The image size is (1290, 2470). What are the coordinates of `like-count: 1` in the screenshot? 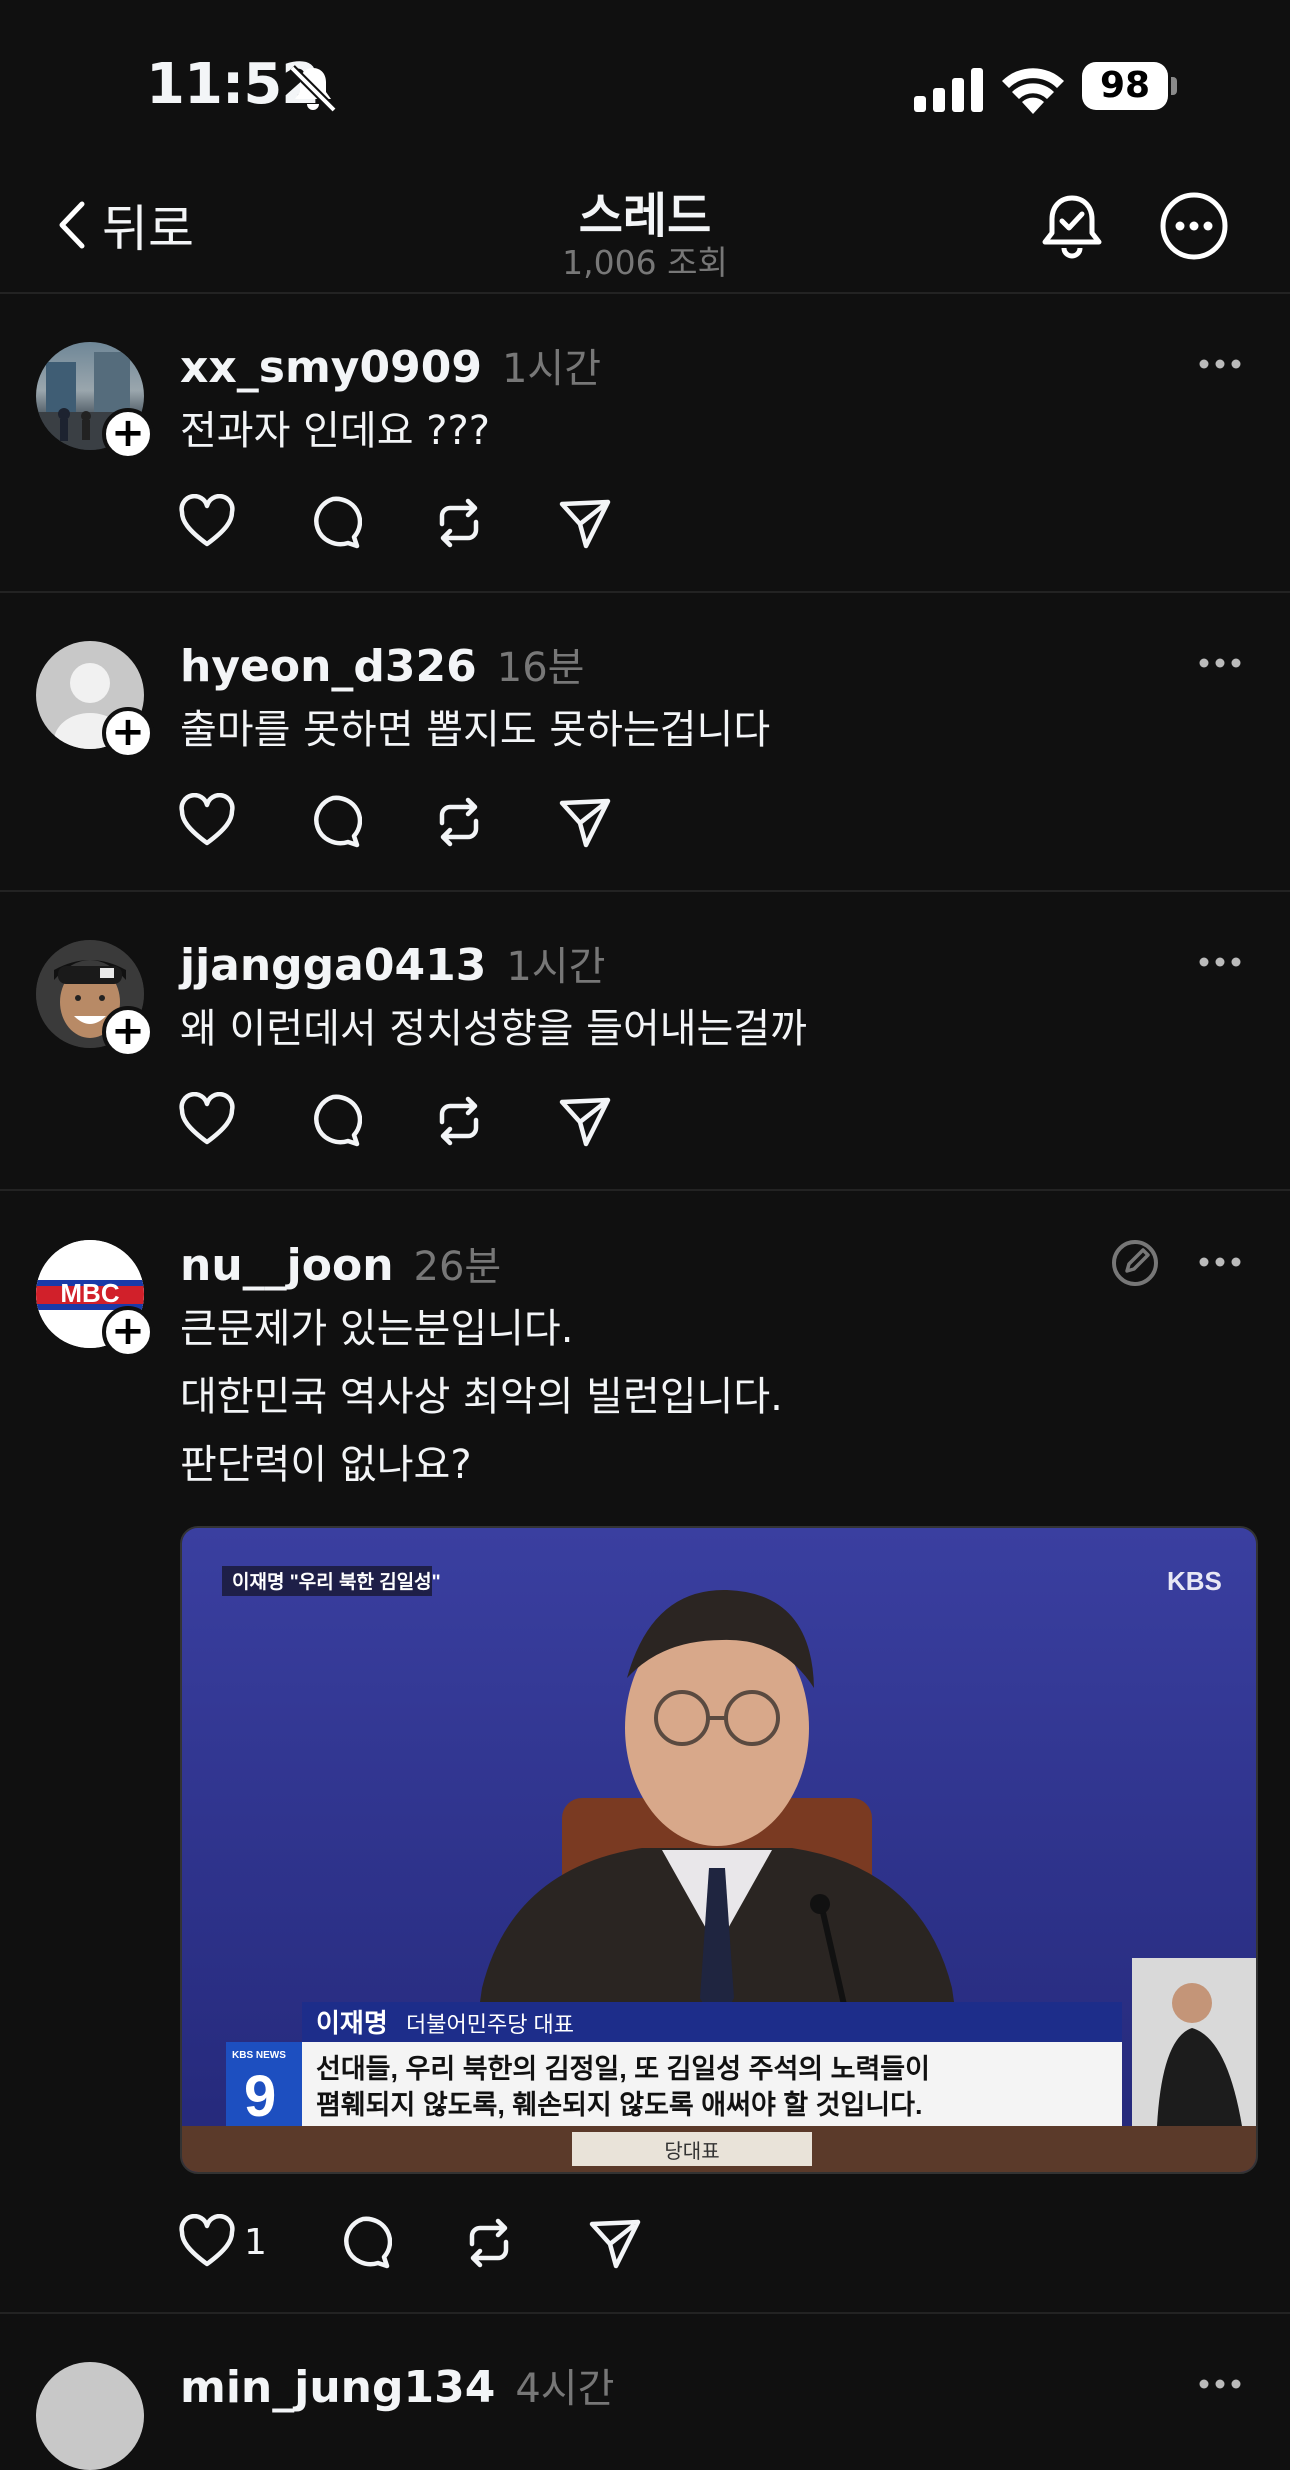 It's located at (255, 2242).